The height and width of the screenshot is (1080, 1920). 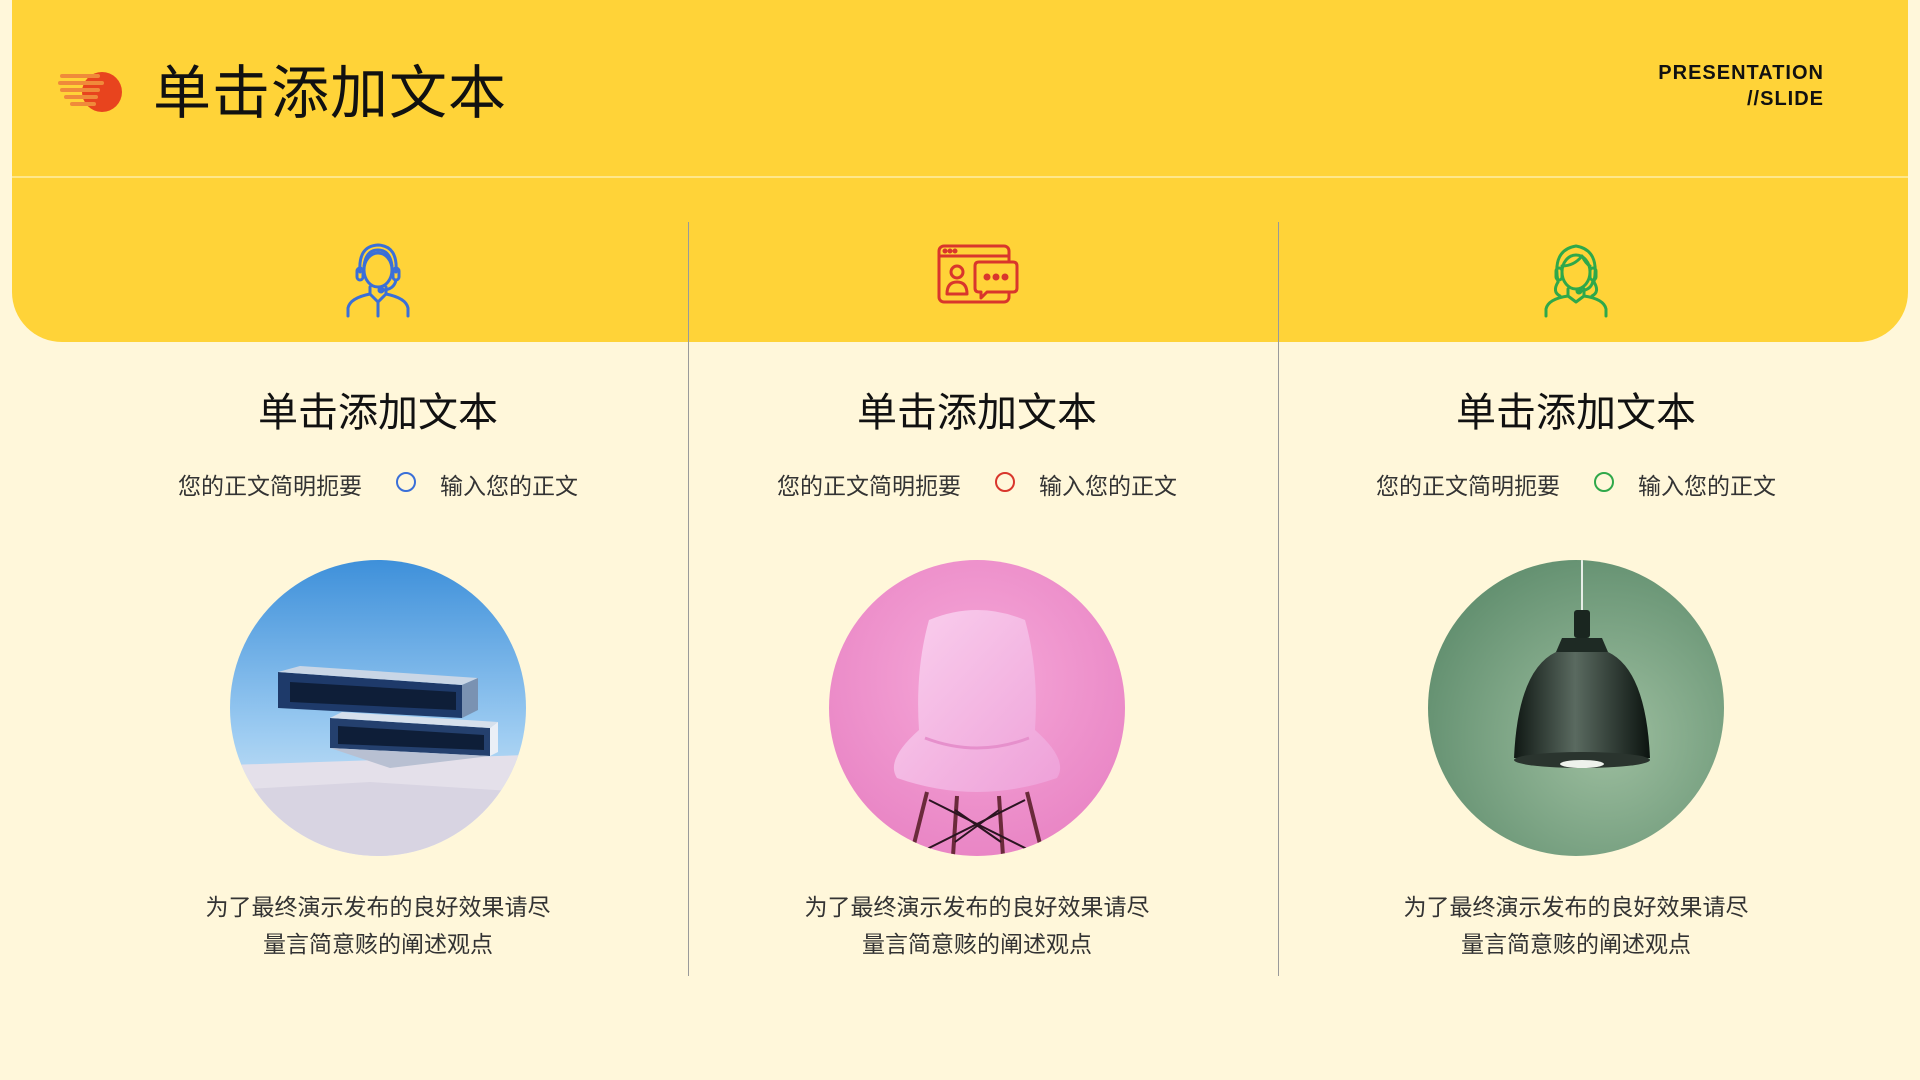 I want to click on brand-line-2: //SLIDE, so click(x=1785, y=99).